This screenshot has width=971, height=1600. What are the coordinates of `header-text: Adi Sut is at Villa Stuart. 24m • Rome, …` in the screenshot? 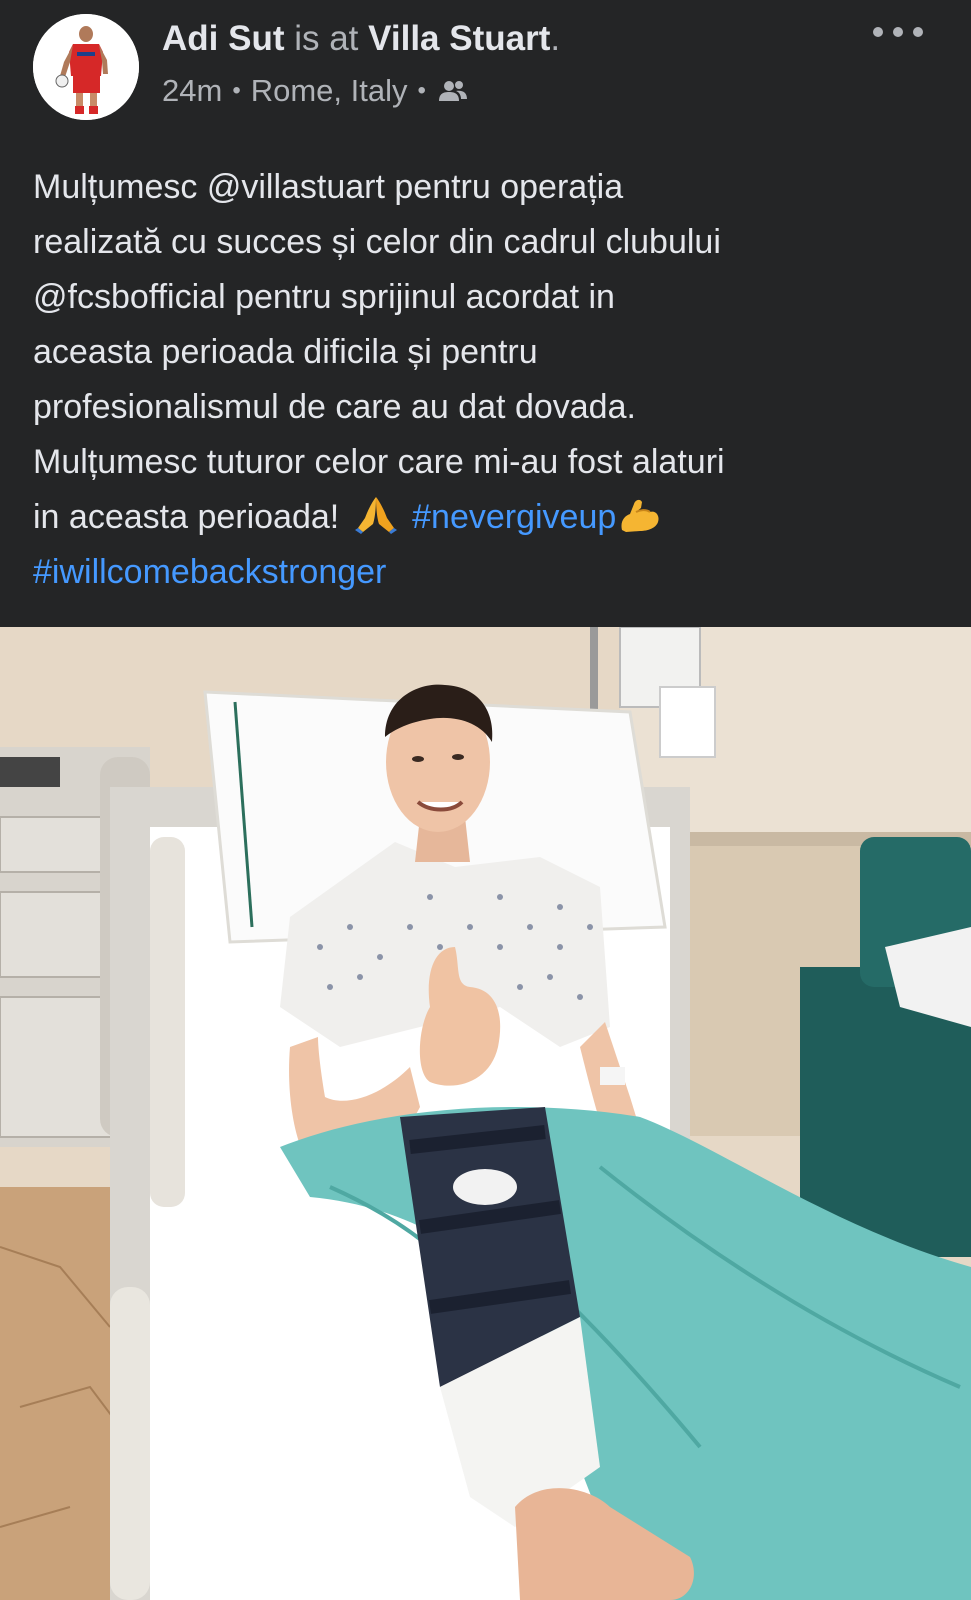 It's located at (512, 63).